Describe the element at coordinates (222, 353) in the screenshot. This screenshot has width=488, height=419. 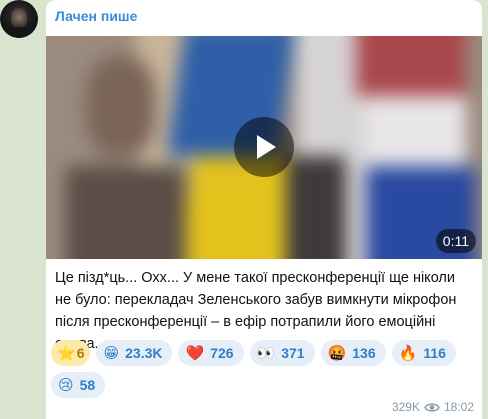
I see `reaction-count: 726` at that location.